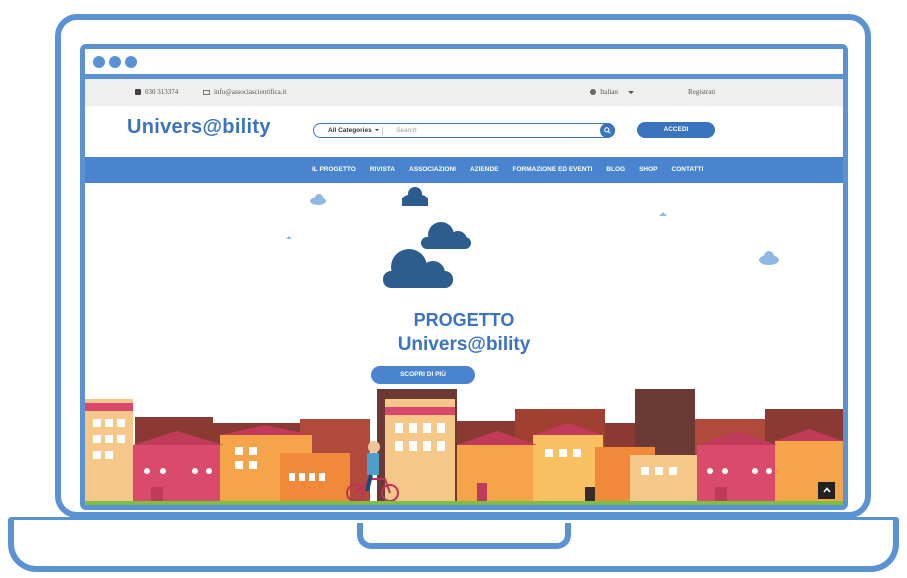 The image size is (907, 578). I want to click on hero-logo: Univers@bility, so click(464, 345).